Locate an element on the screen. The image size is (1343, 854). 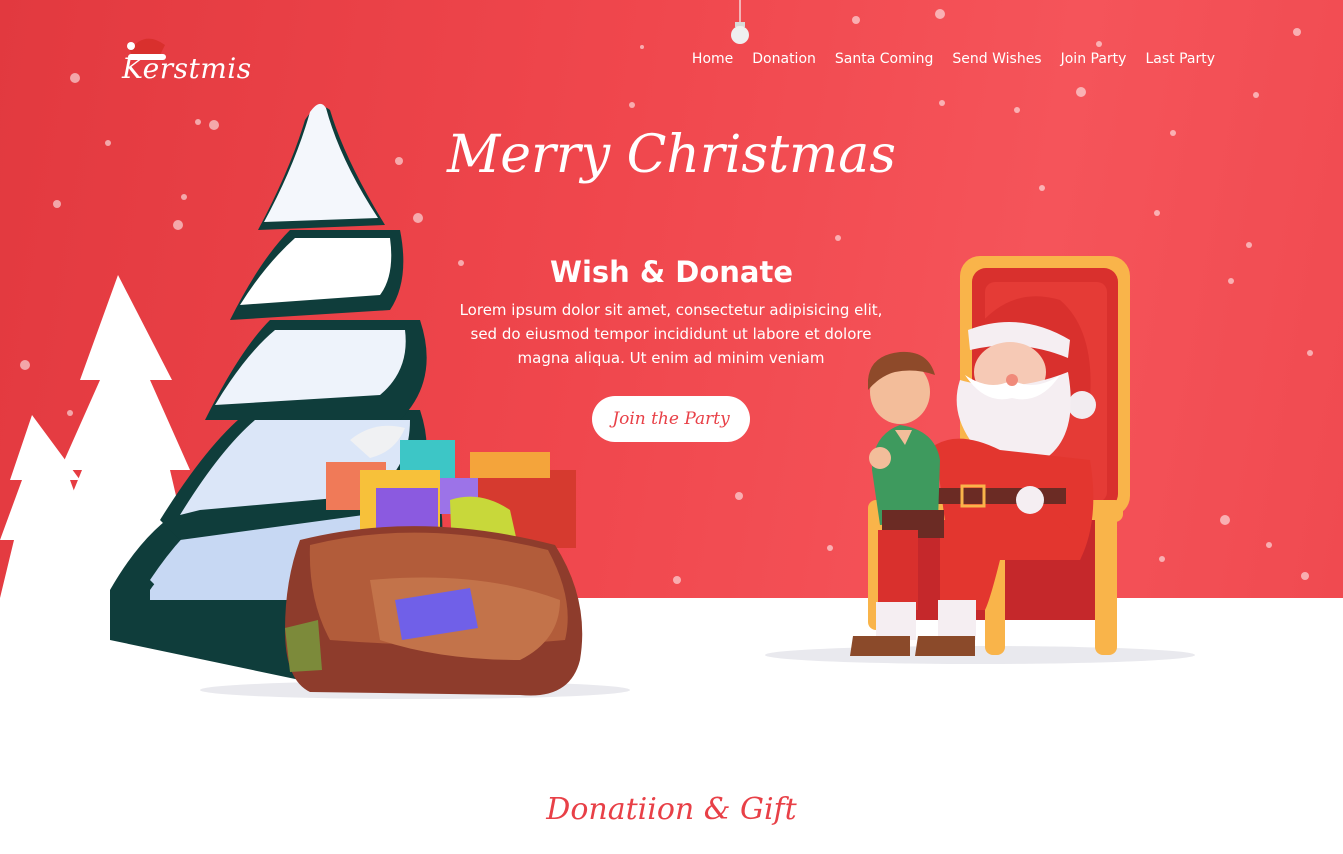
nav-last-party: Last Party is located at coordinates (1180, 59).